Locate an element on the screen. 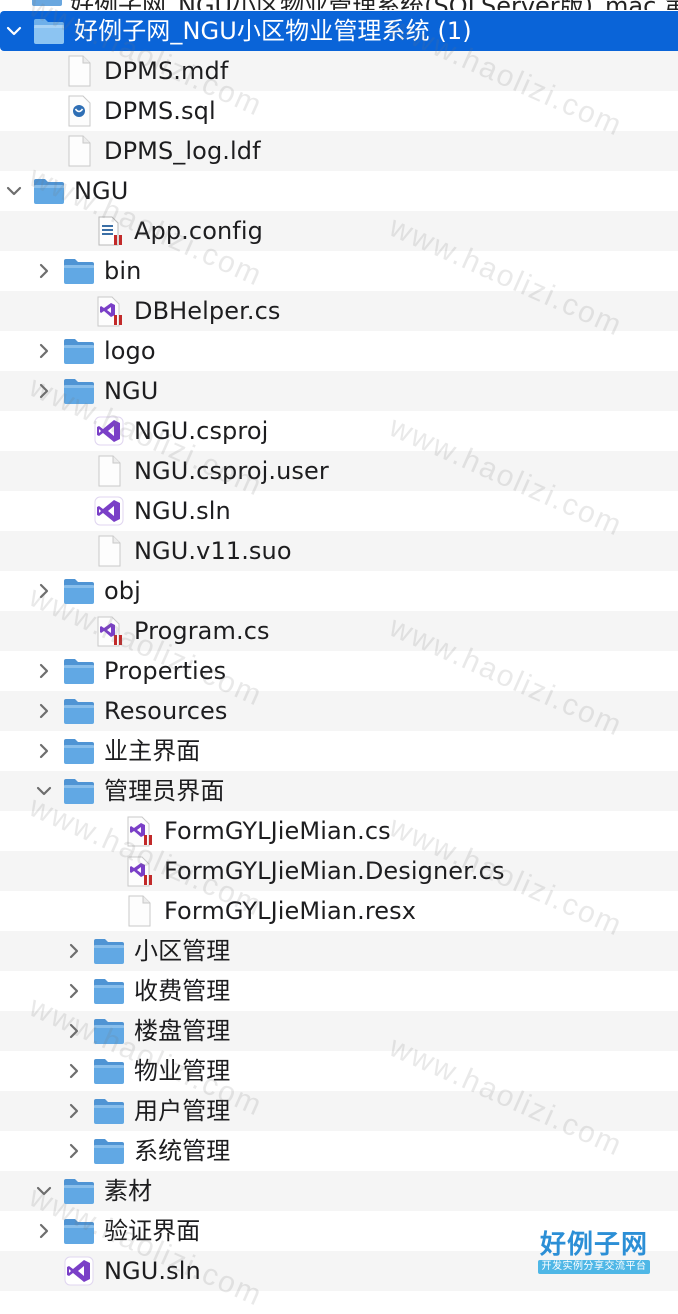  tree-row-folder-logo: logo is located at coordinates (339, 351).